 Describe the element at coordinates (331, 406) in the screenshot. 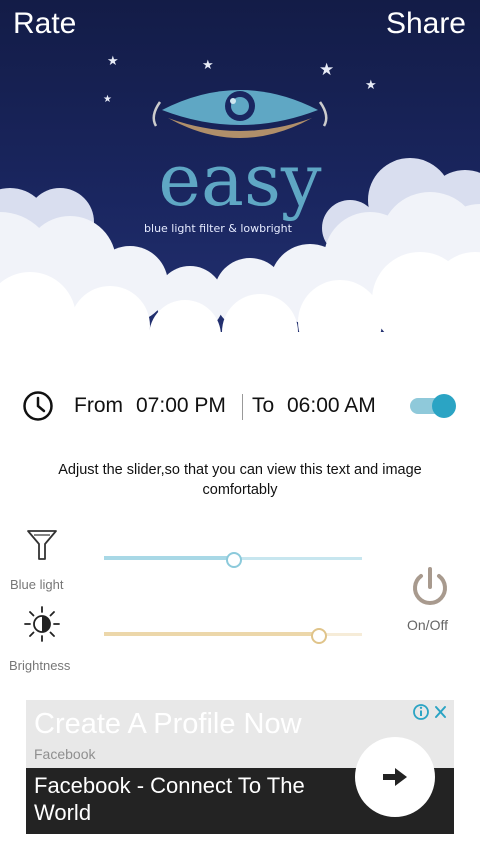

I see `to-time: 06:00 AM` at that location.